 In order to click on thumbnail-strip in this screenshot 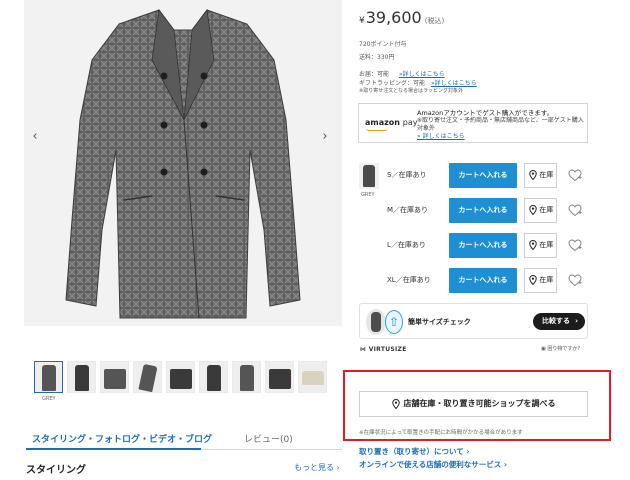, I will do `click(180, 377)`.